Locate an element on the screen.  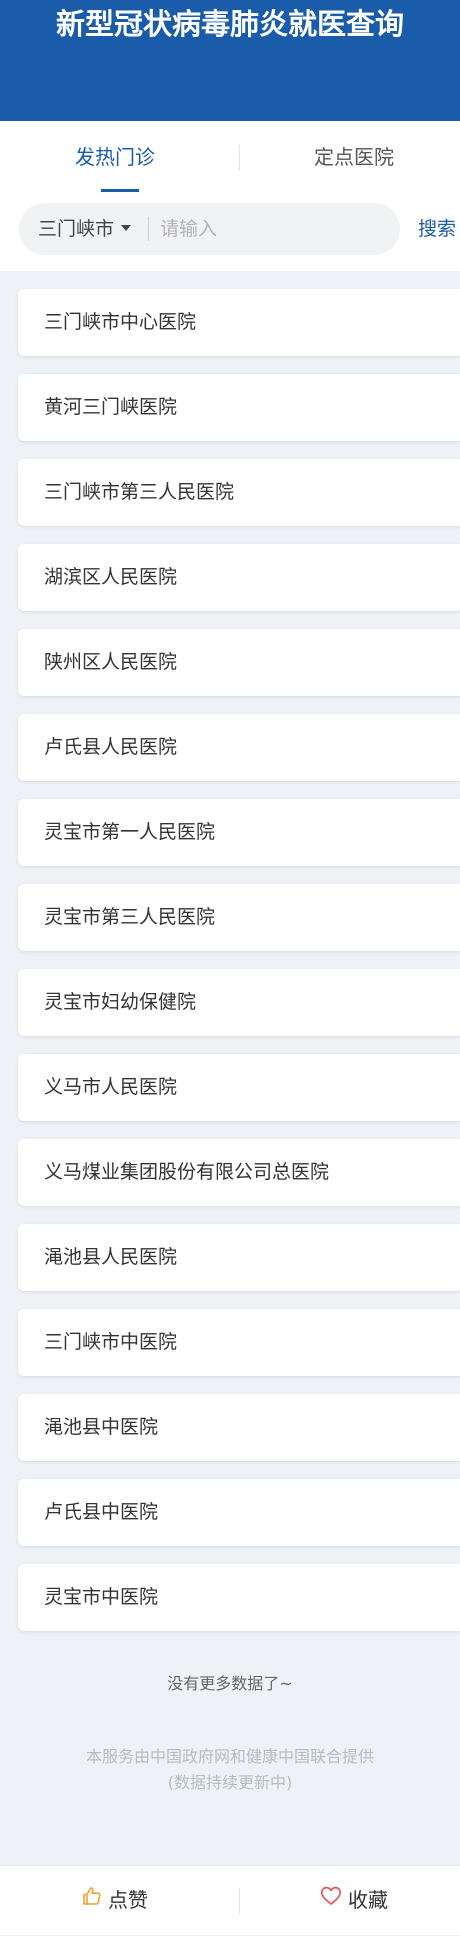
hospital-item: 灵宝市中医院 is located at coordinates (239, 1597).